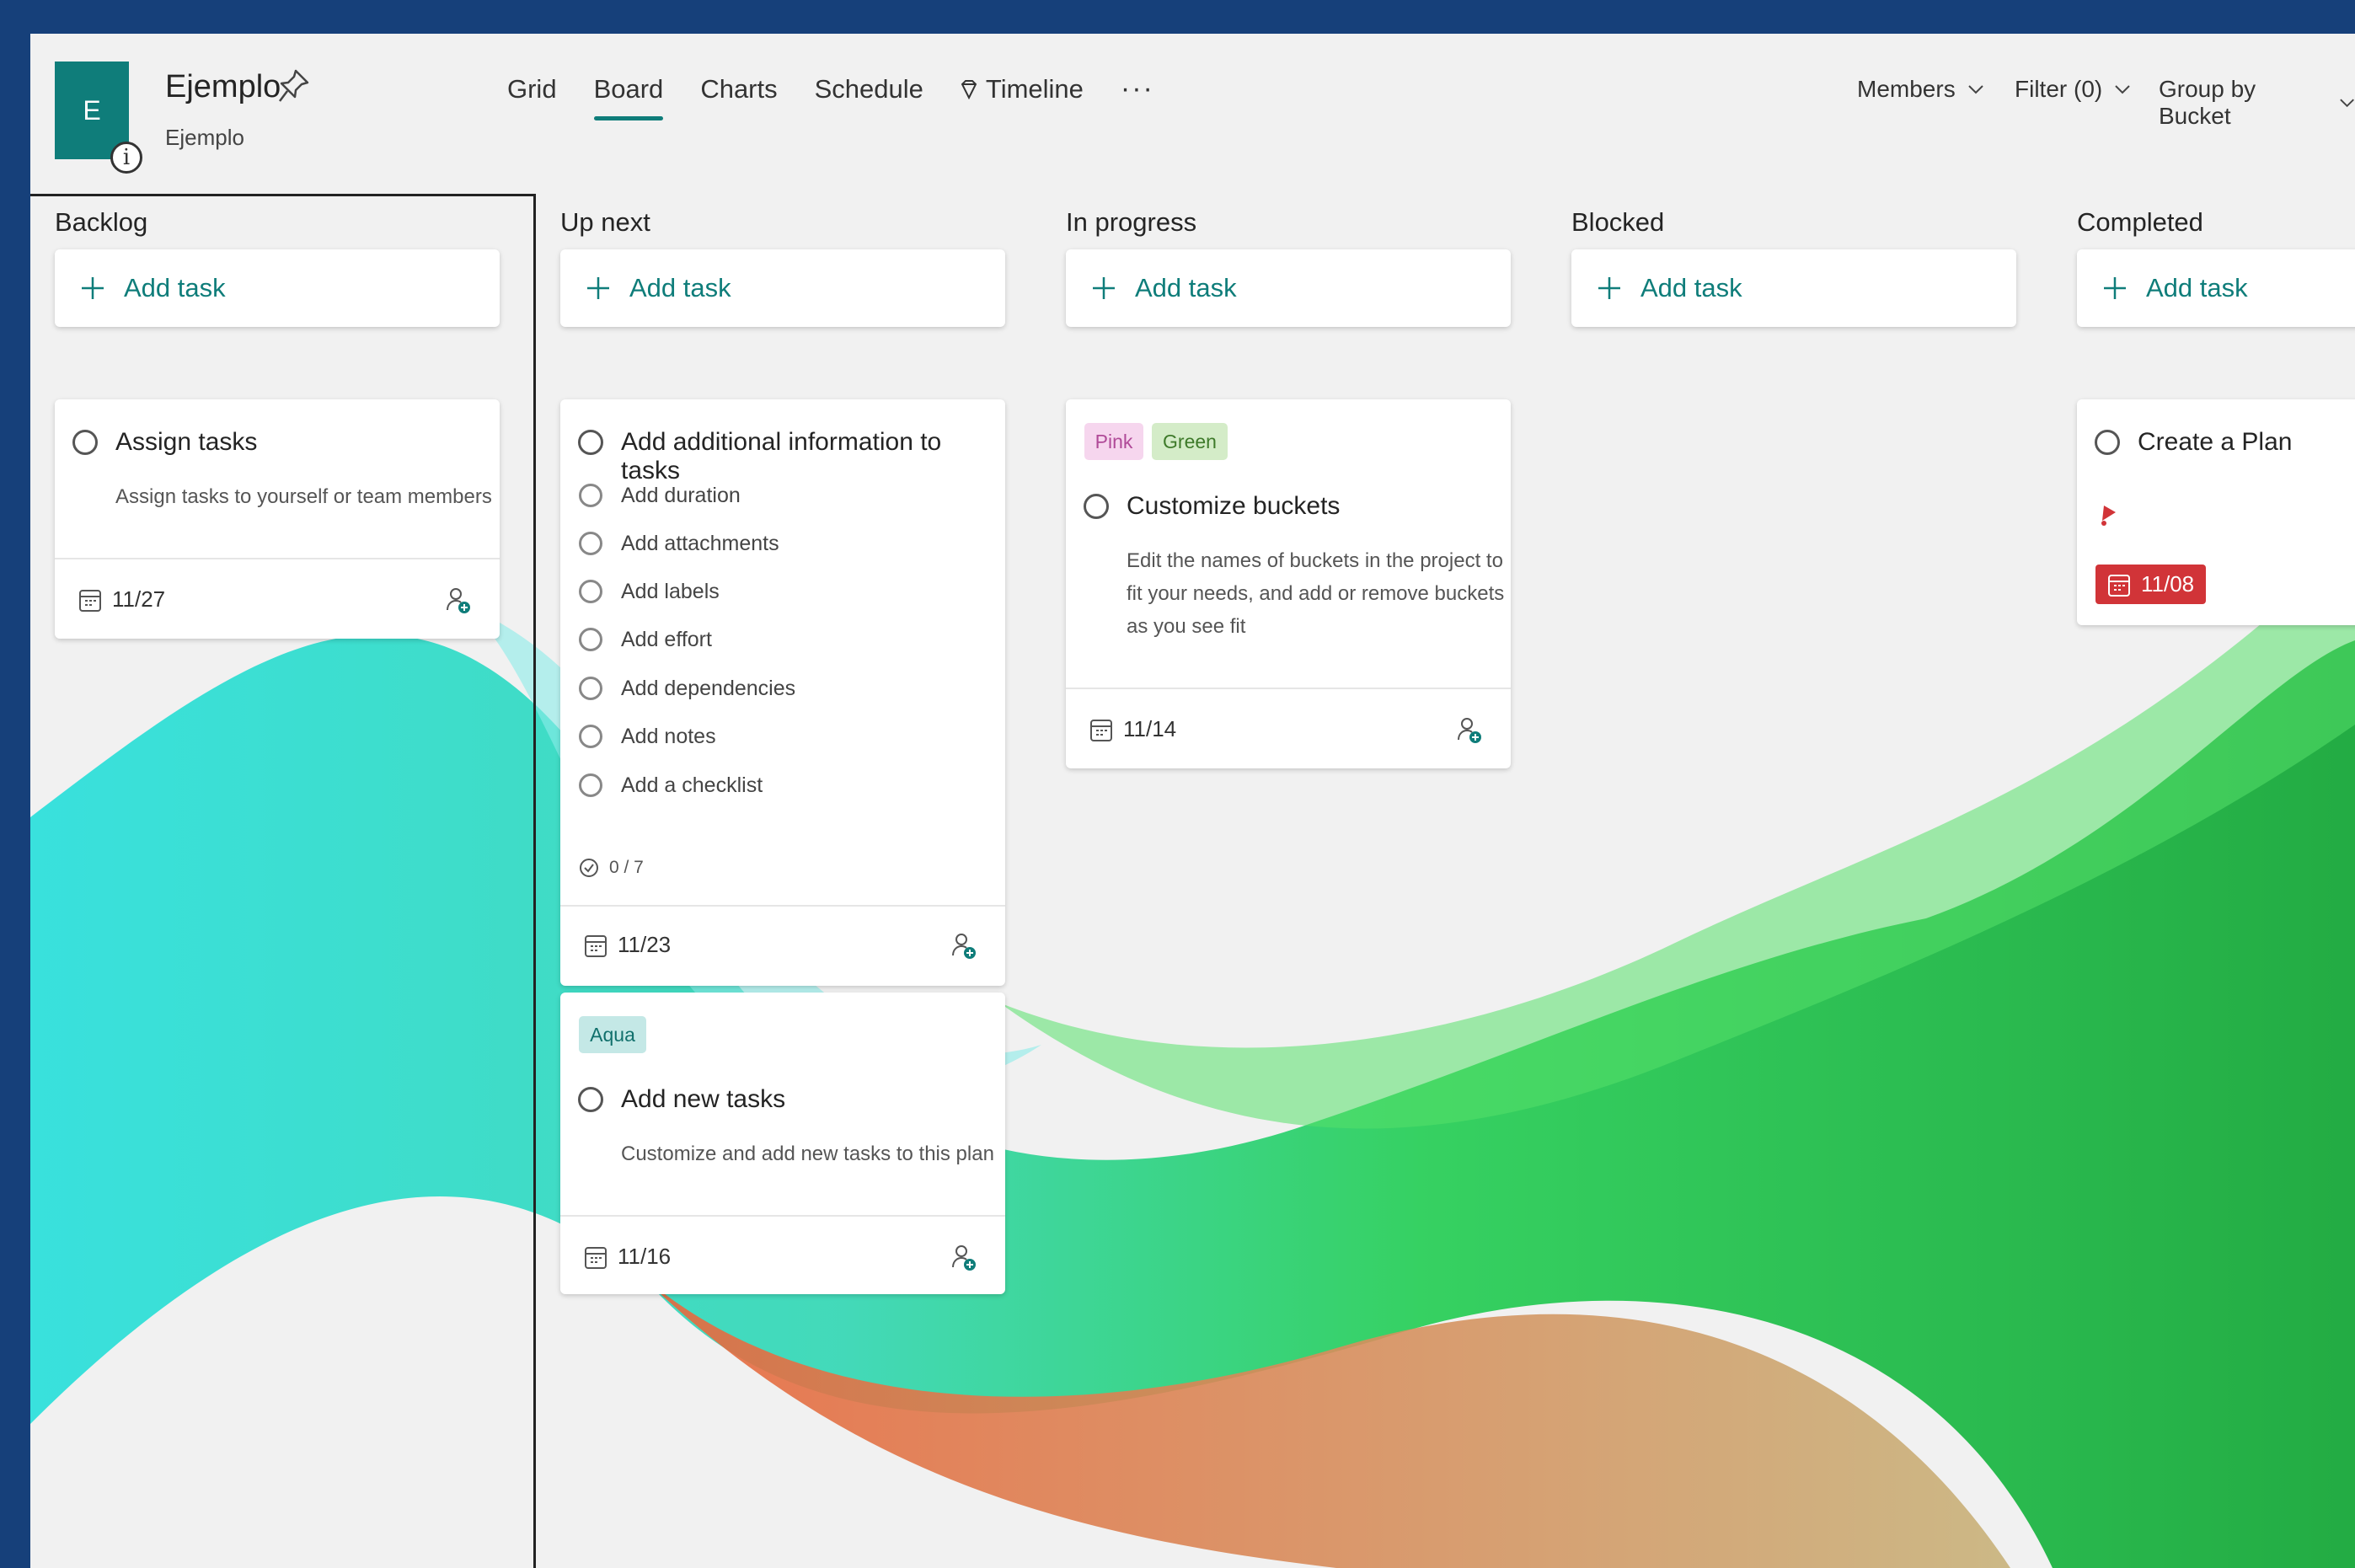 The height and width of the screenshot is (1568, 2355). I want to click on label-aqua: Aqua, so click(612, 1034).